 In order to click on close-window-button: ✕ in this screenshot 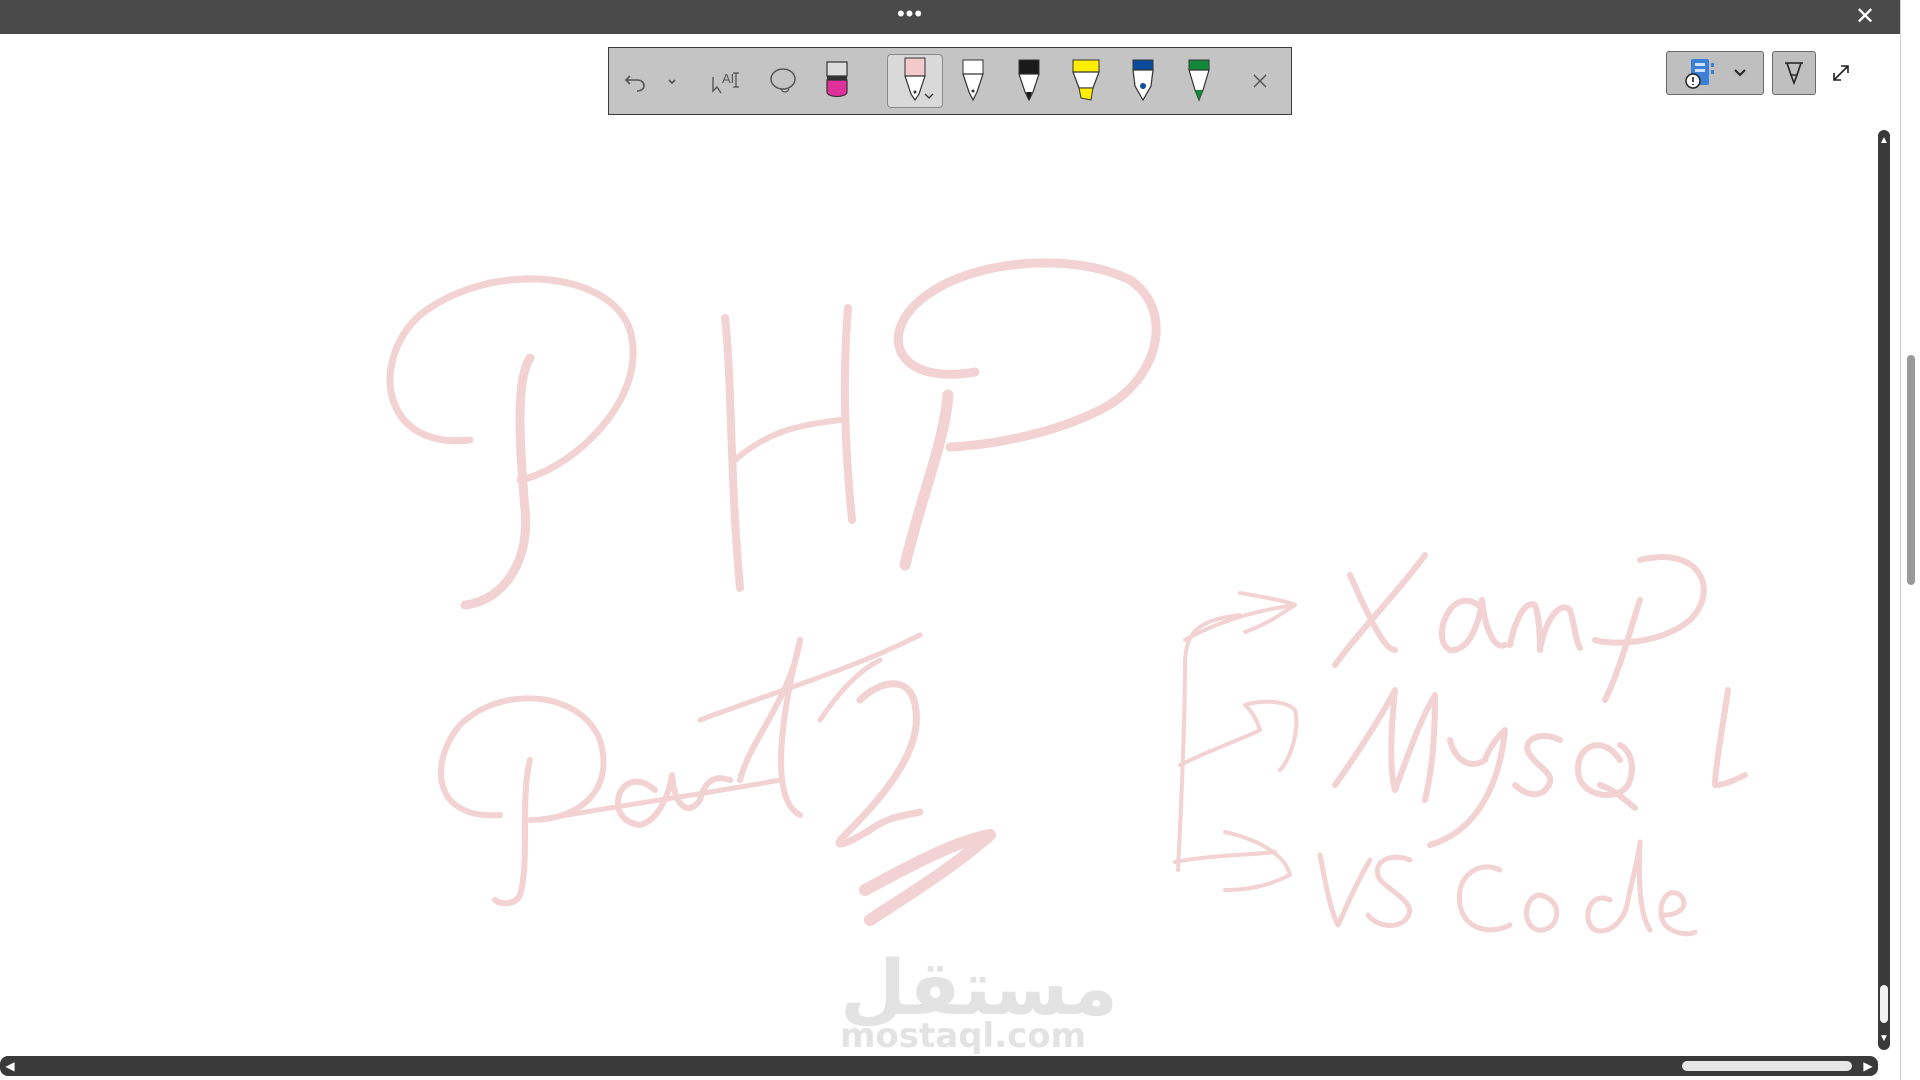, I will do `click(1865, 17)`.